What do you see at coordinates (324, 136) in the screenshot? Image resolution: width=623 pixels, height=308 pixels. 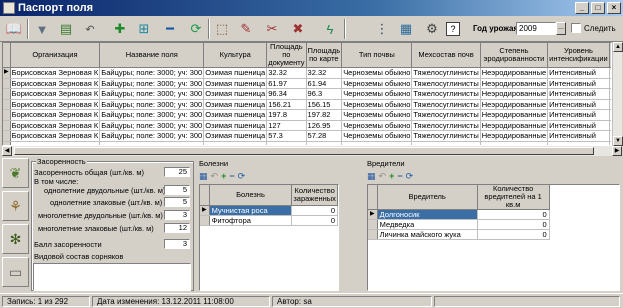 I see `cell-area-map: 57.28` at bounding box center [324, 136].